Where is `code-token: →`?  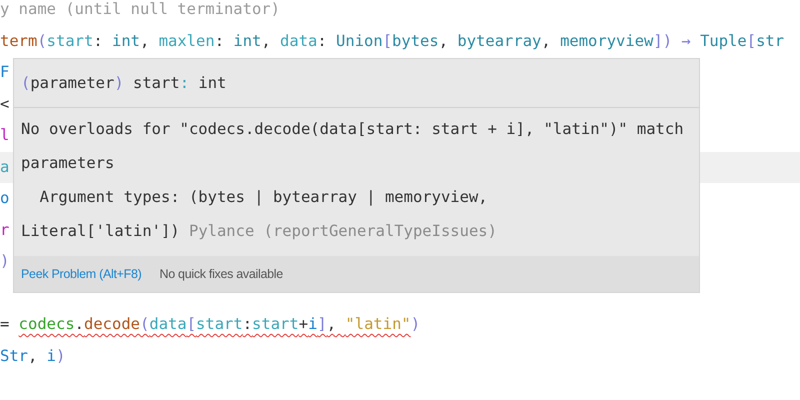 code-token: → is located at coordinates (686, 41).